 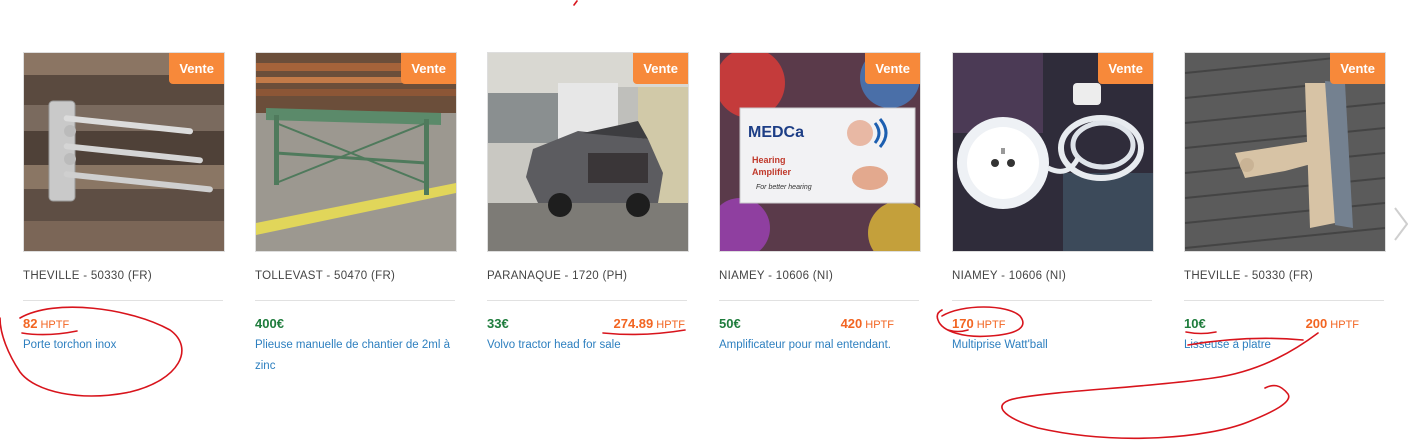 I want to click on amp-line3: For better hearing, so click(x=784, y=187).